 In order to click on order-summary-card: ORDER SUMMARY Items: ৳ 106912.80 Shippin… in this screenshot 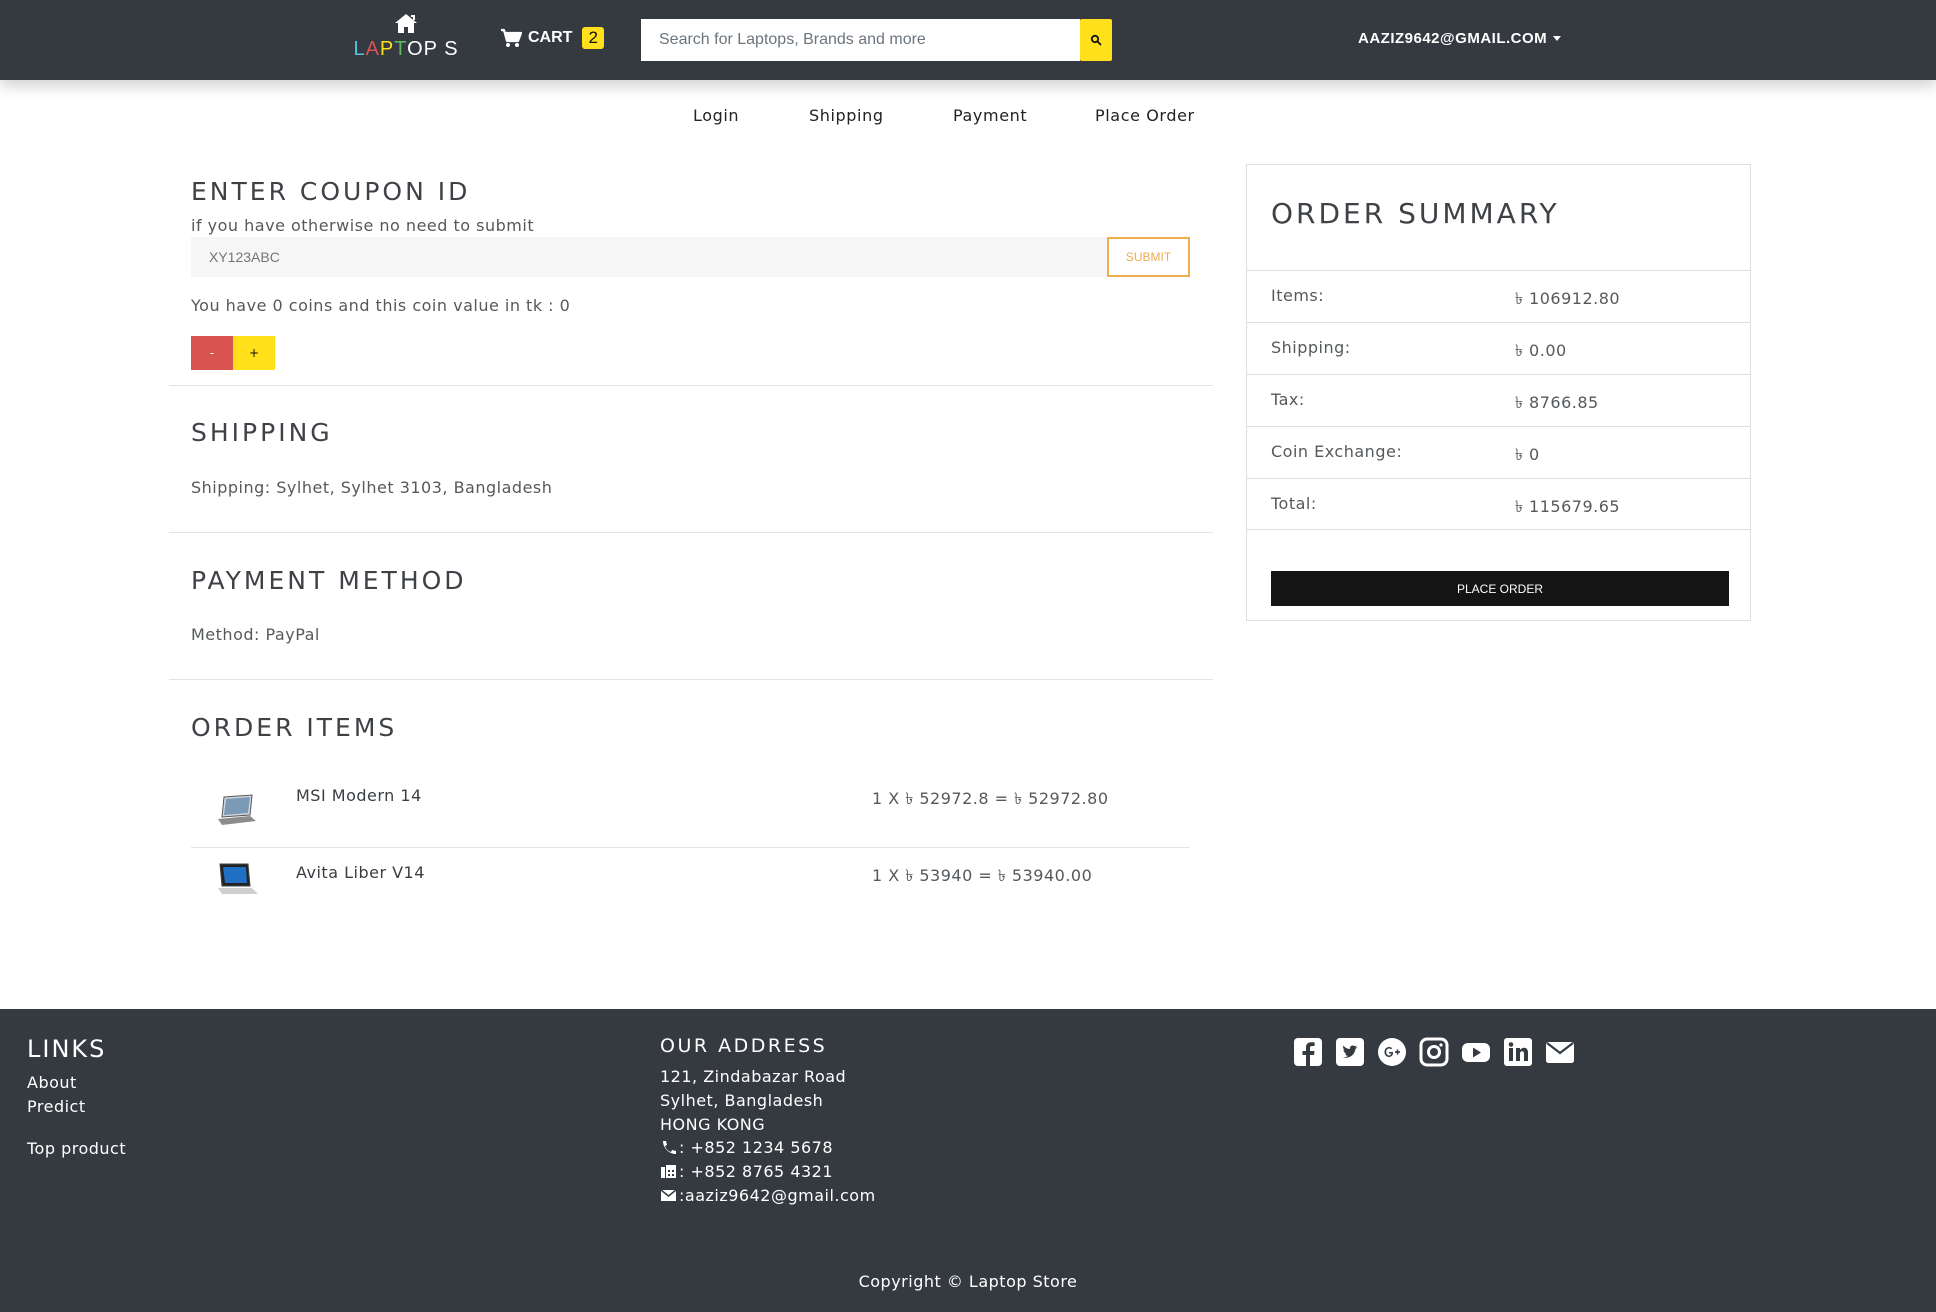, I will do `click(1498, 392)`.